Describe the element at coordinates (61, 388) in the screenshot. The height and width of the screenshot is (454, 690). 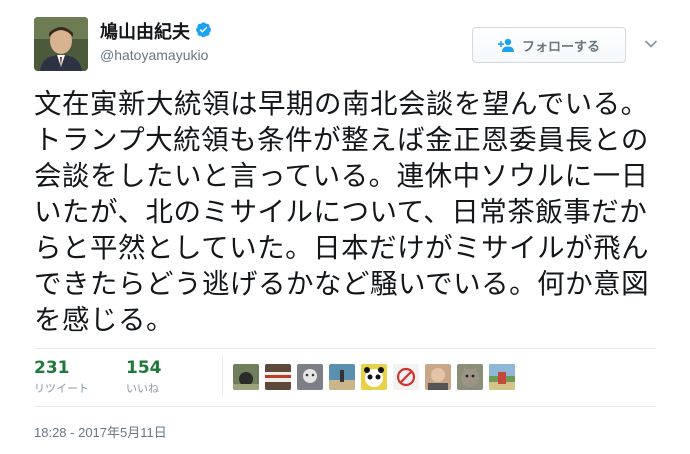
I see `retweet-label: リツイート` at that location.